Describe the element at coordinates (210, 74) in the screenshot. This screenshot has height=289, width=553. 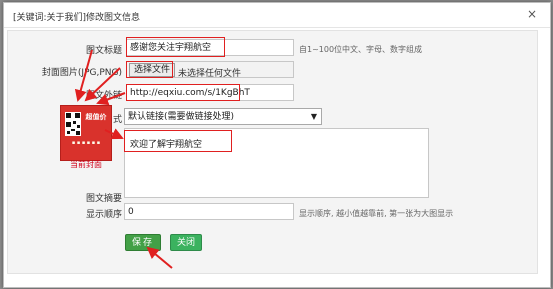
I see `file-status: 未选择任何文件` at that location.